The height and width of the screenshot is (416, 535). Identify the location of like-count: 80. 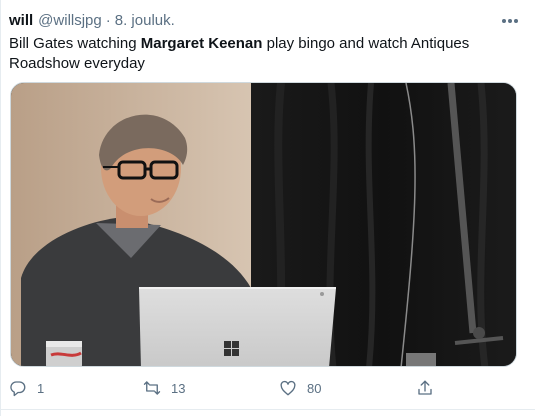
(314, 388).